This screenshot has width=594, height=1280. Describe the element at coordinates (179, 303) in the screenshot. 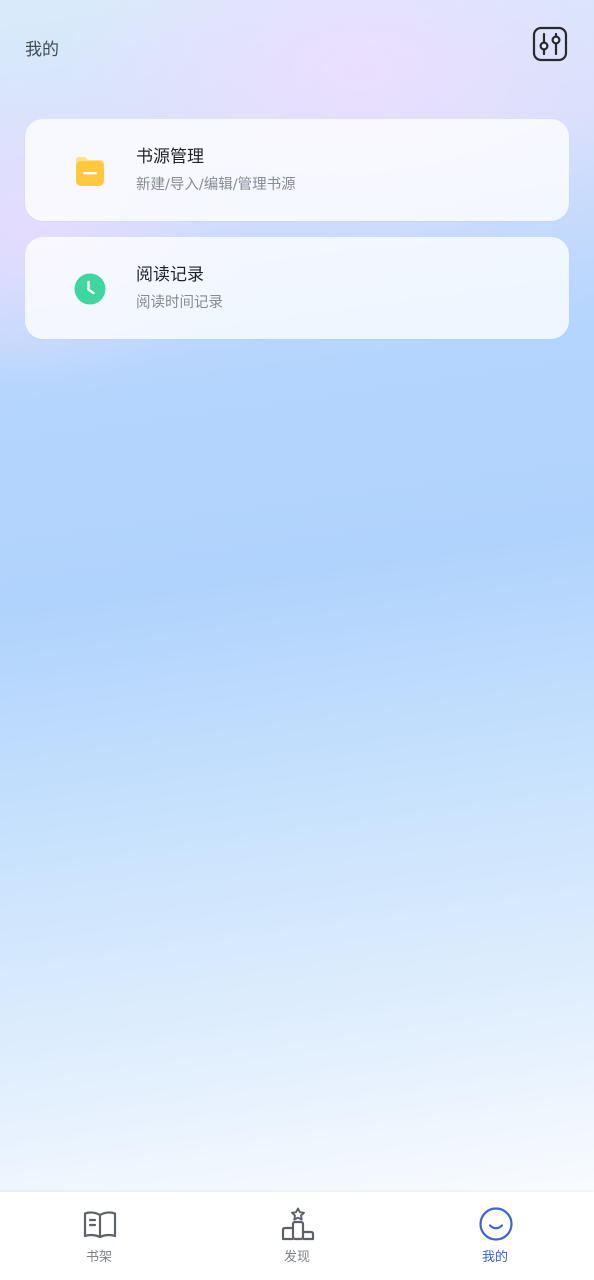

I see `menu-item-subtitle: 阅读时间记录` at that location.